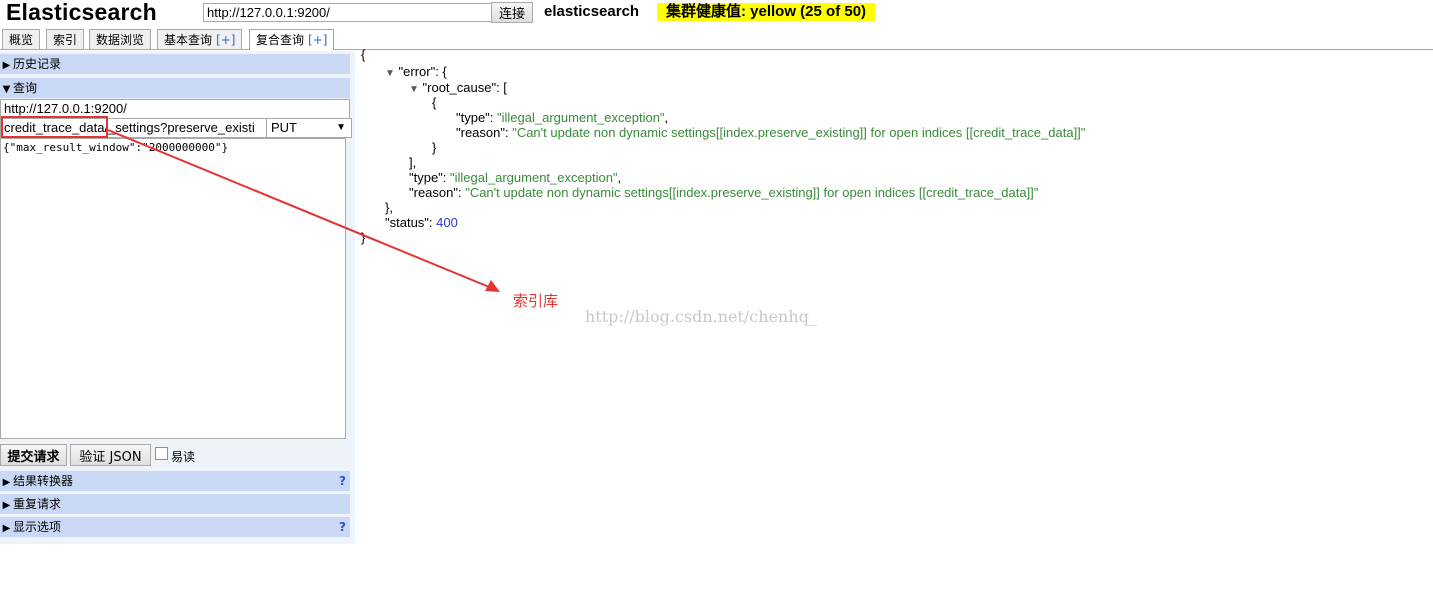 This screenshot has height=611, width=1433. Describe the element at coordinates (701, 316) in the screenshot. I see `watermark-text: http://blog.csdn.net/chenhq_` at that location.